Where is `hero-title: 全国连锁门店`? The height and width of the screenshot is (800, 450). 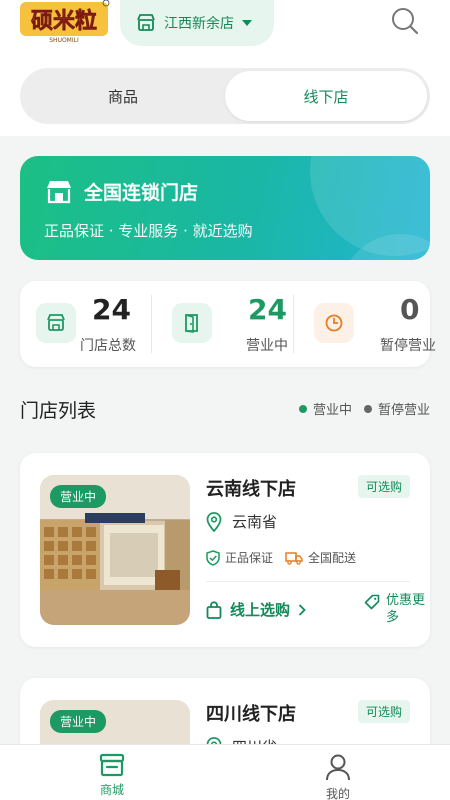
hero-title: 全国连锁门店 is located at coordinates (122, 191).